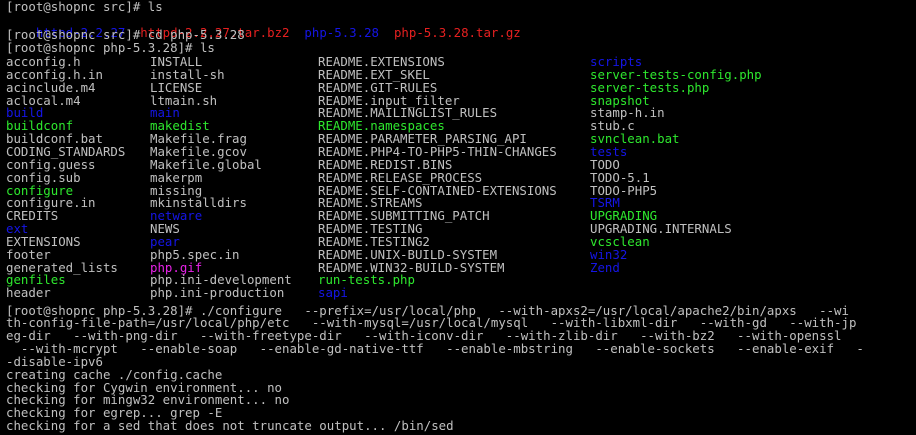 This screenshot has height=435, width=916. Describe the element at coordinates (605, 267) in the screenshot. I see `dir-entry: Zend` at that location.